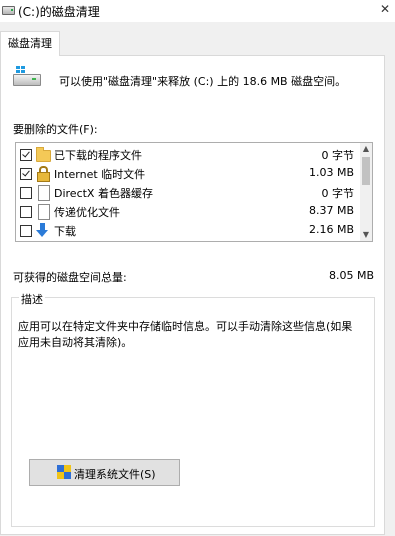 The image size is (395, 536). What do you see at coordinates (8, 10) in the screenshot?
I see `disk-cleanup-app-icon` at bounding box center [8, 10].